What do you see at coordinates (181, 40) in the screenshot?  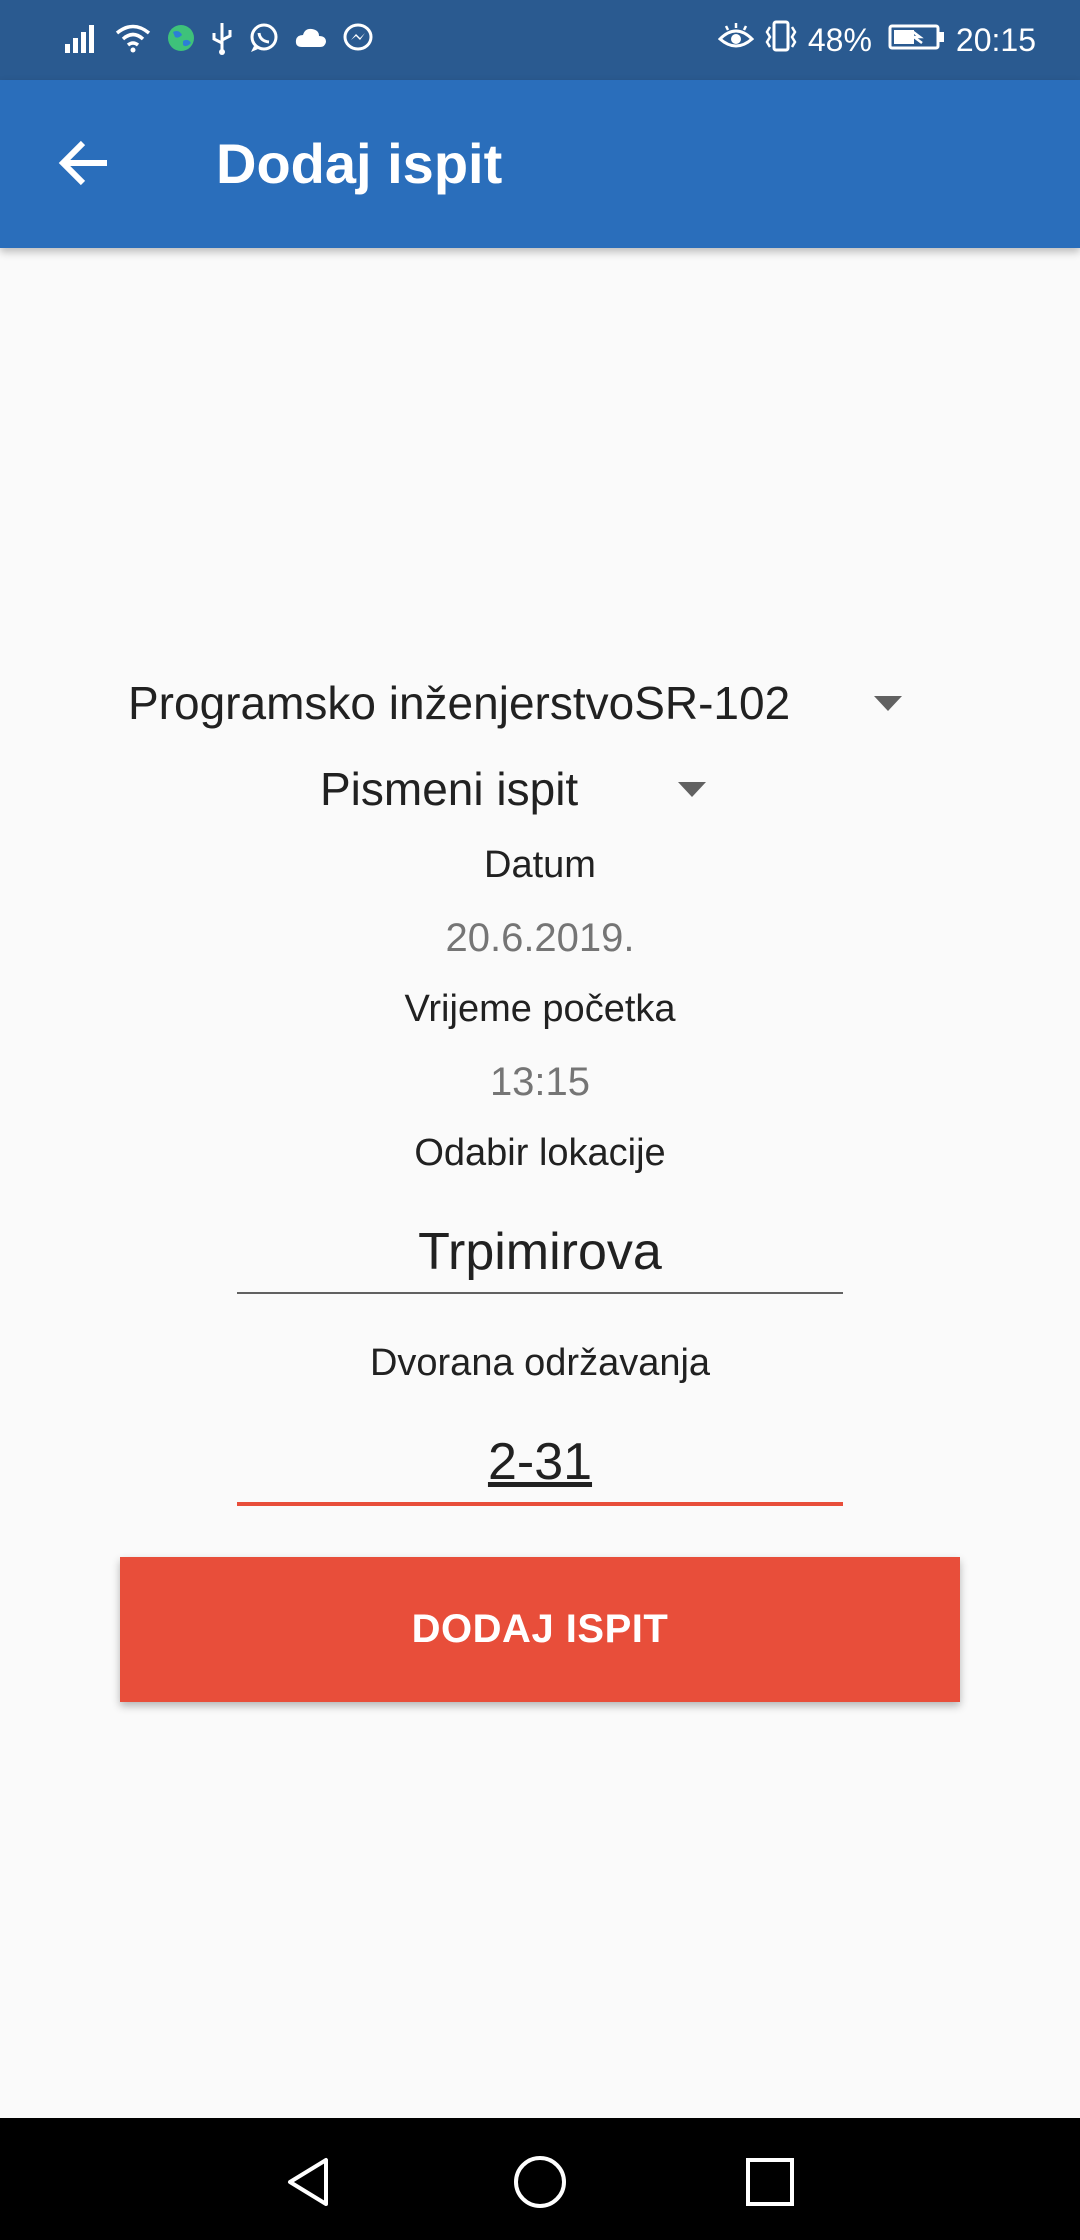 I see `globe-icon` at bounding box center [181, 40].